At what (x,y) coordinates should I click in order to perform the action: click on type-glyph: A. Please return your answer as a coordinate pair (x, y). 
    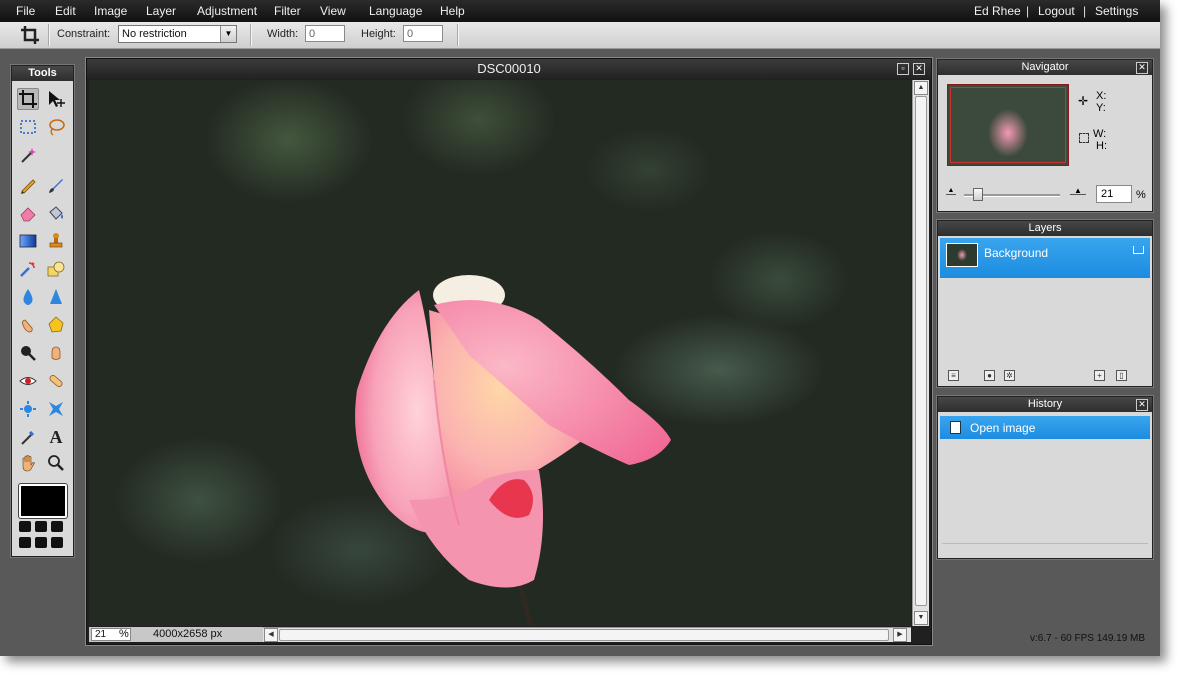
    Looking at the image, I should click on (56, 436).